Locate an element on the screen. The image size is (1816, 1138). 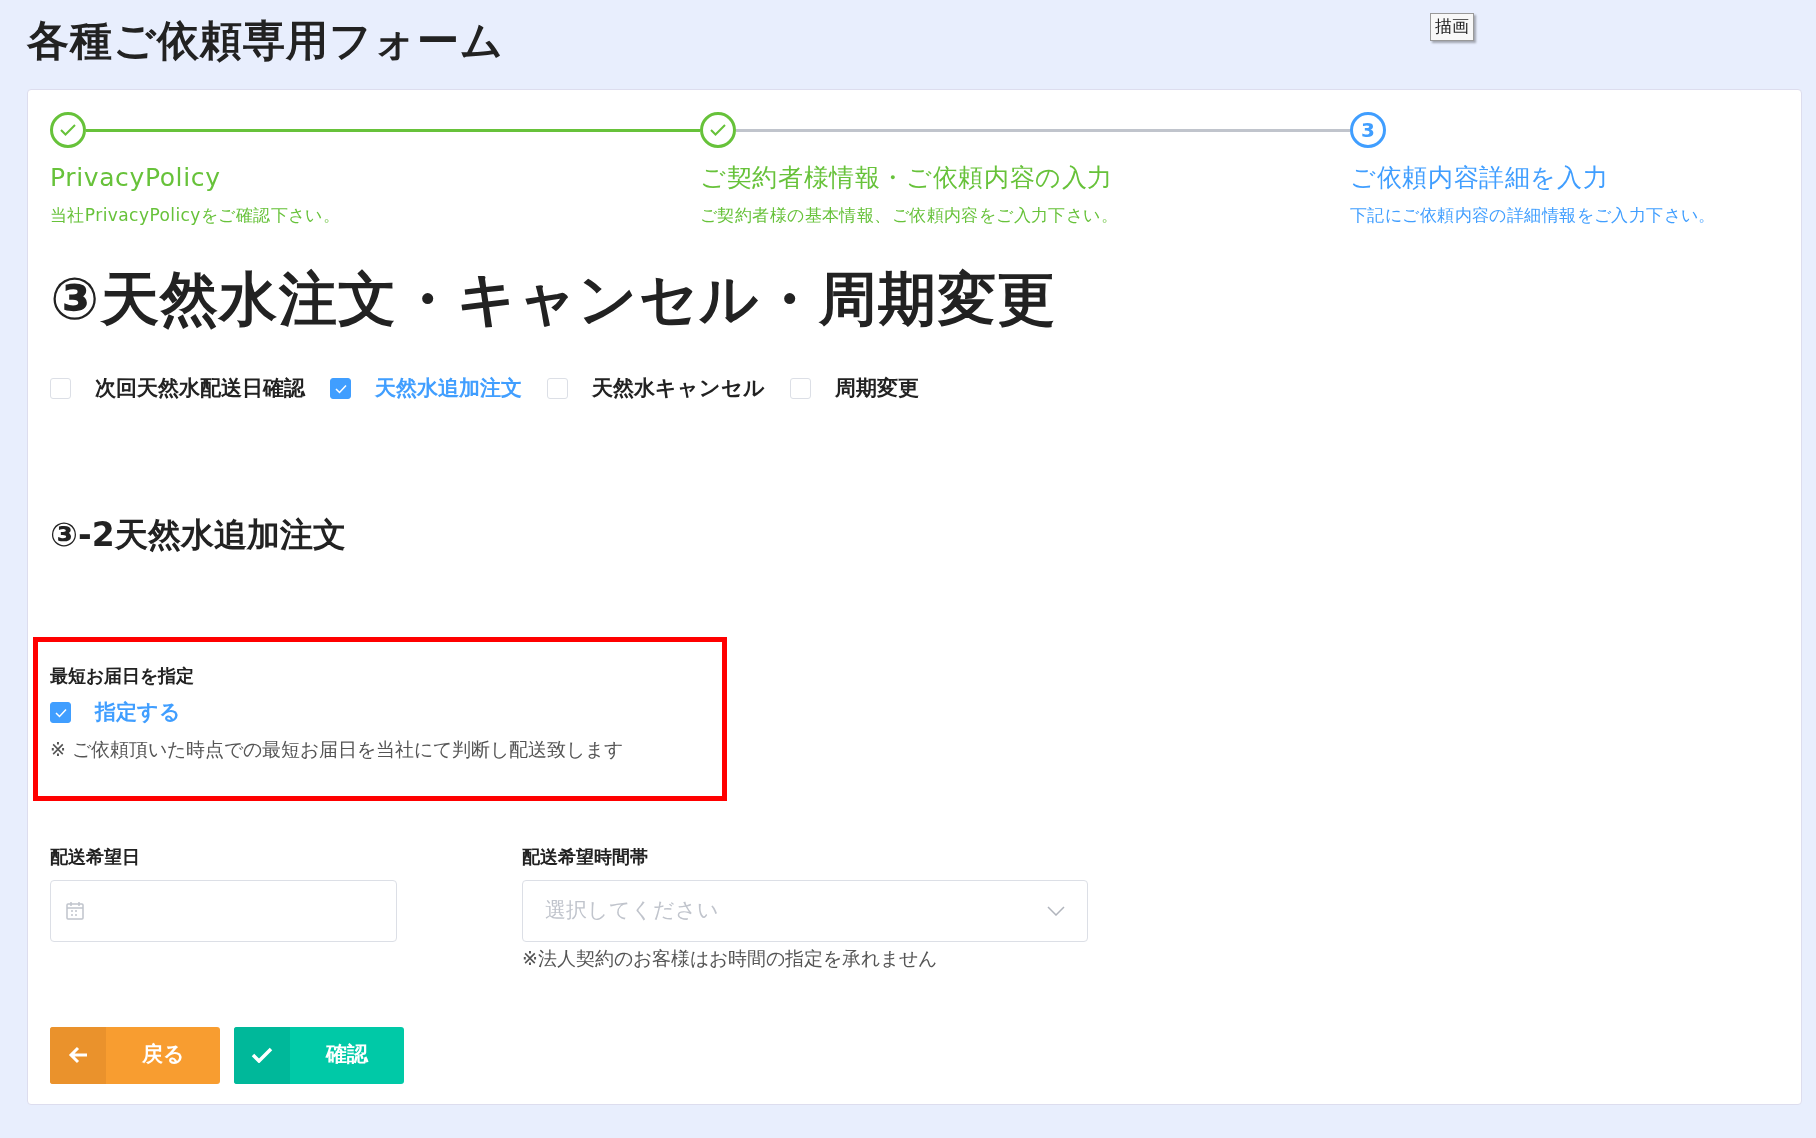
page-title: 各種ご依頼専用フォーム is located at coordinates (266, 41).